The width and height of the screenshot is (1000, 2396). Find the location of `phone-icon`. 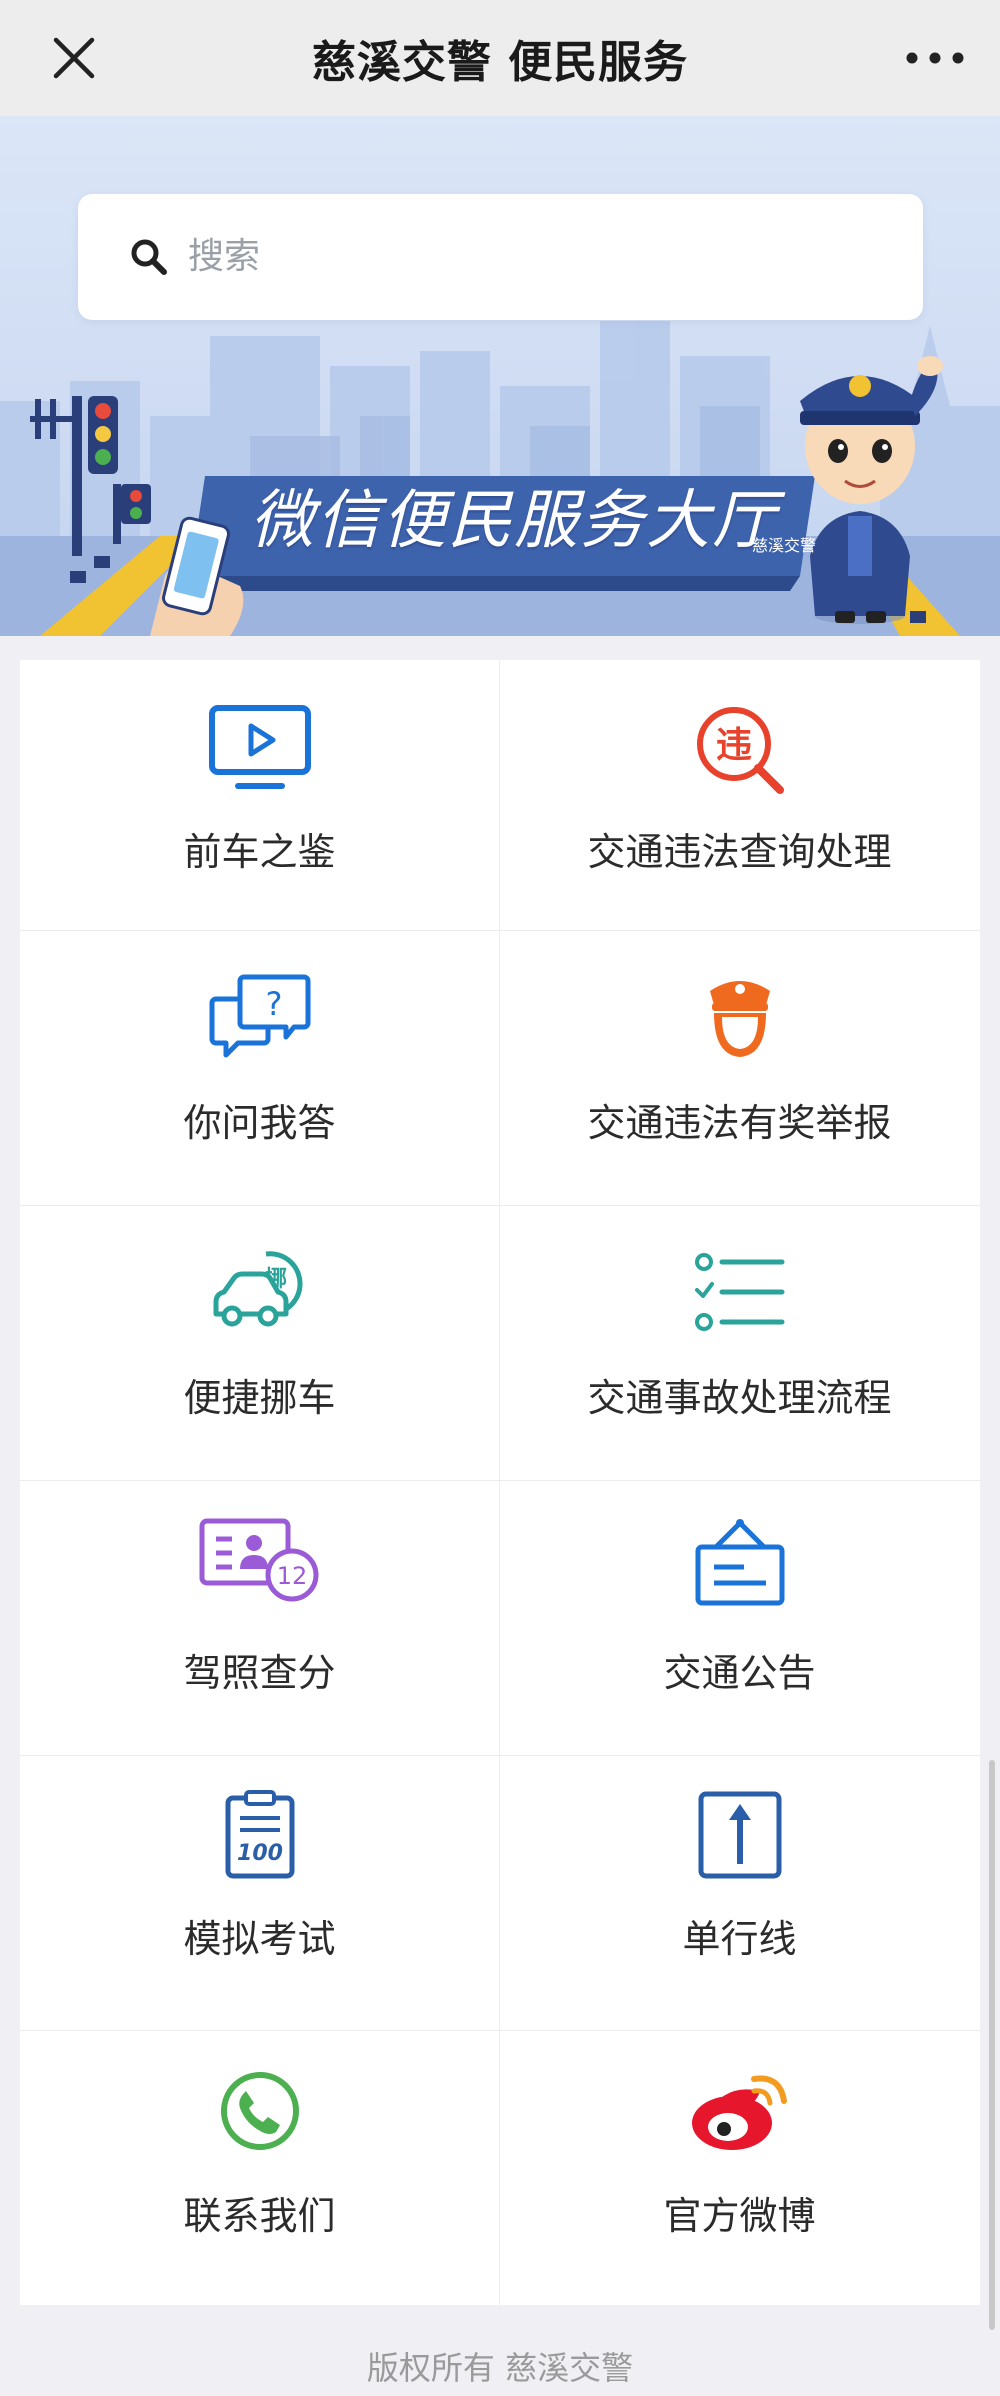

phone-icon is located at coordinates (259, 2111).